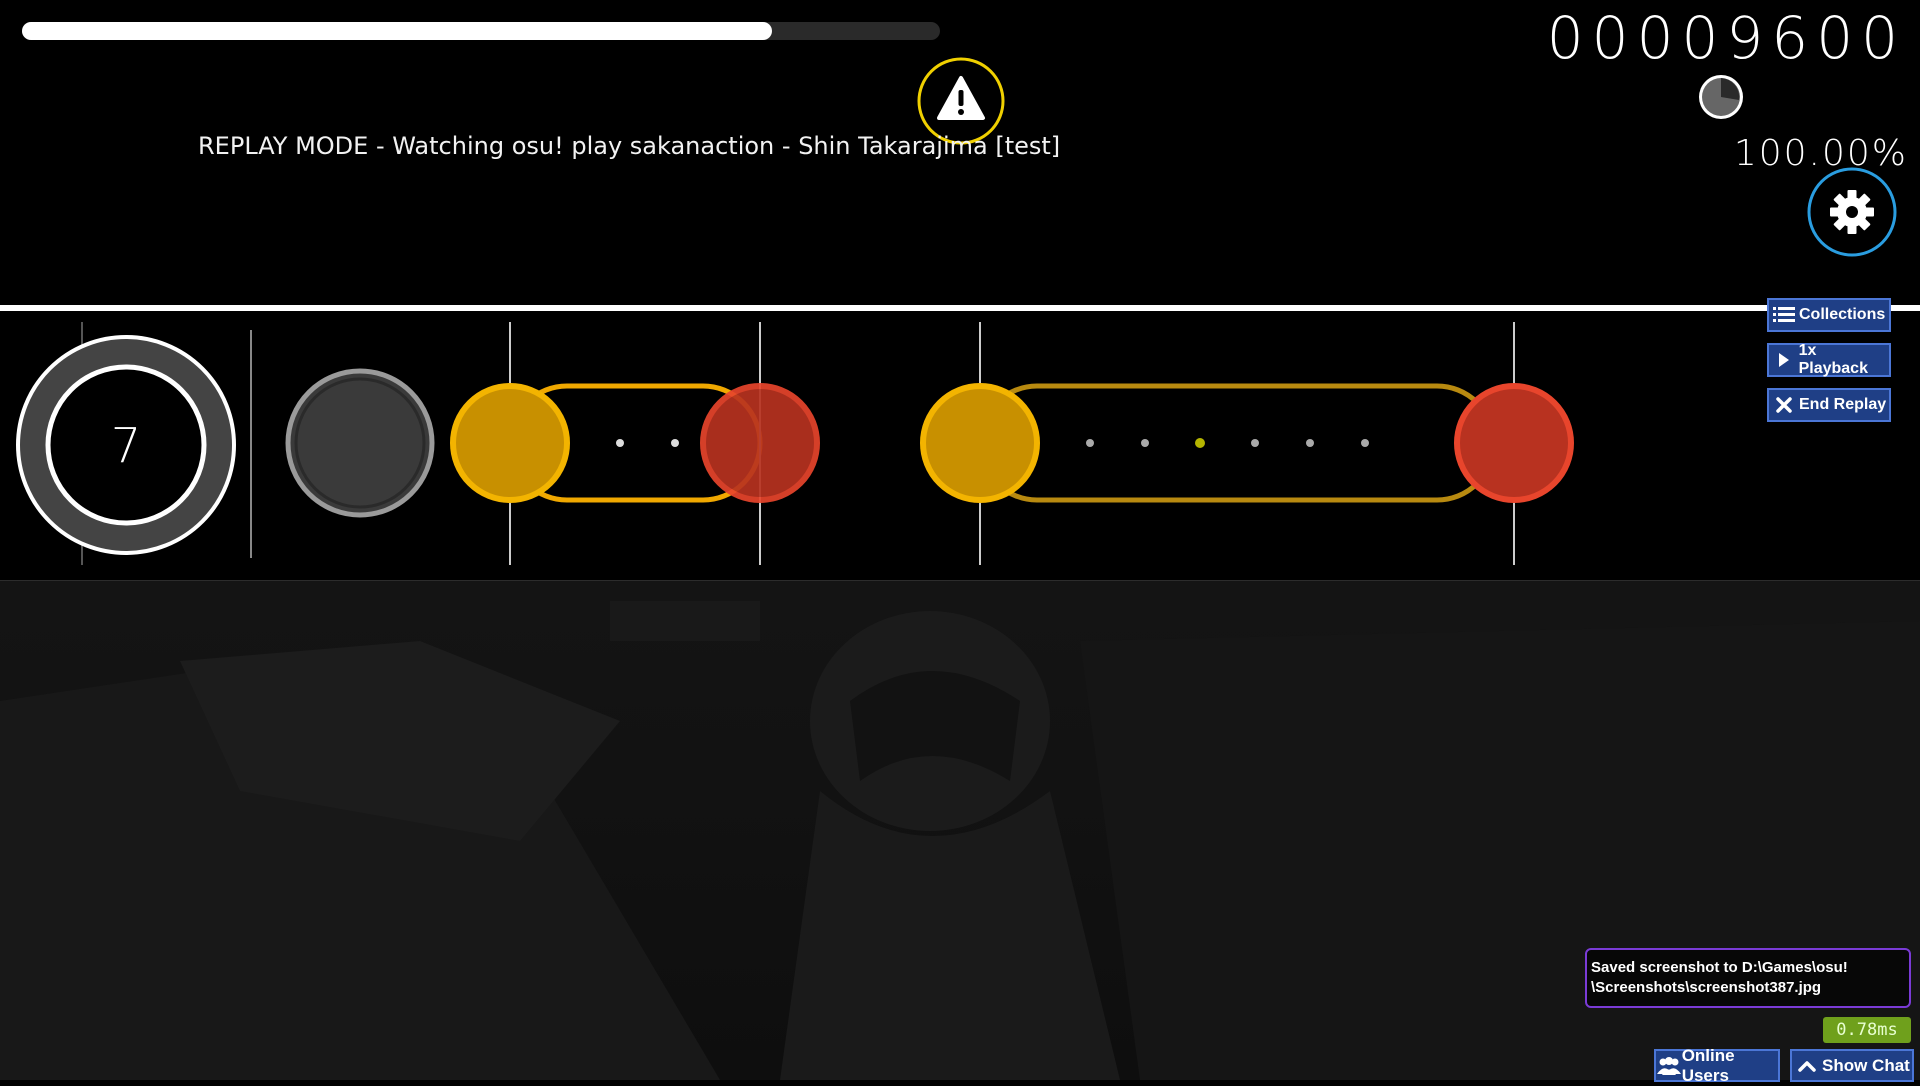  Describe the element at coordinates (126, 446) in the screenshot. I see `combo-number: 7` at that location.